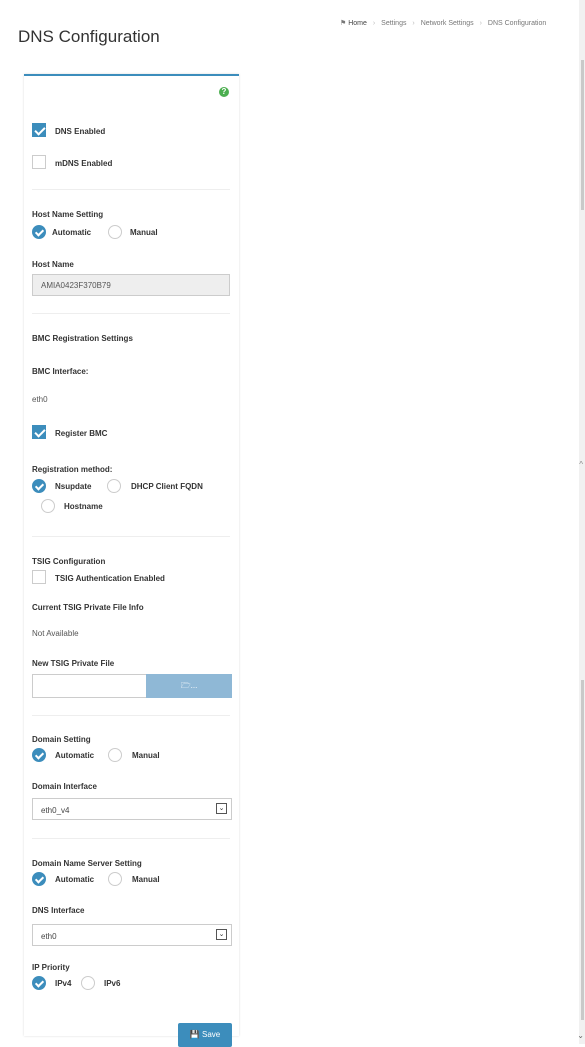 The width and height of the screenshot is (585, 1047). I want to click on dns-interface-label: DNS Interface, so click(58, 910).